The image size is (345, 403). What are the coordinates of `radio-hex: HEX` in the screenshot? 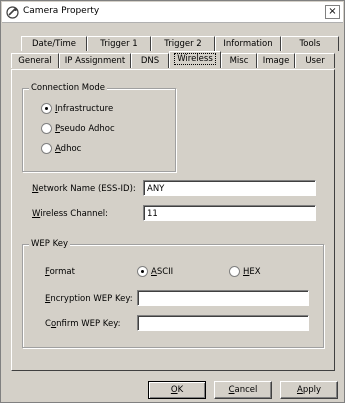 It's located at (245, 272).